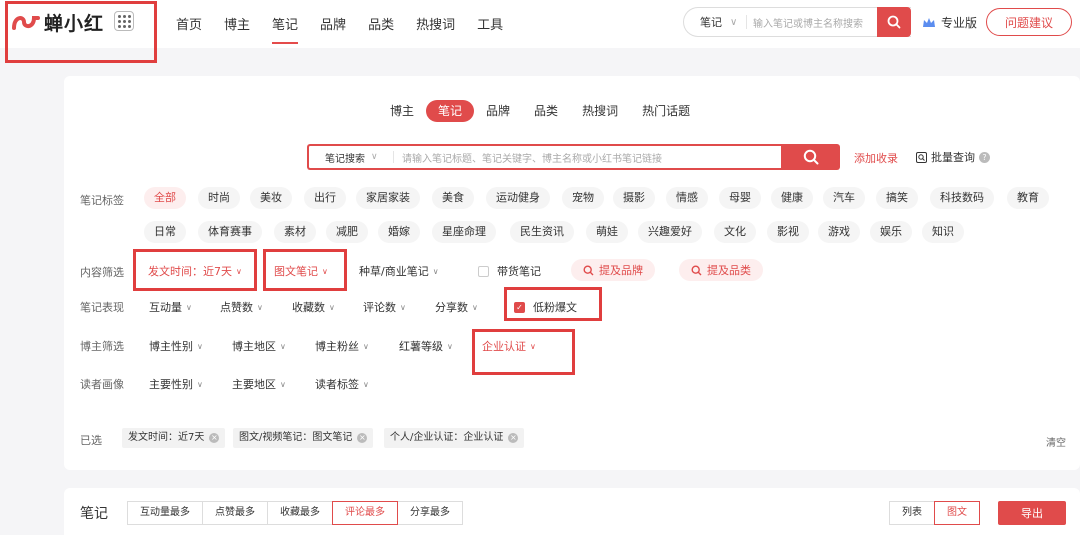 The height and width of the screenshot is (535, 1080). Describe the element at coordinates (399, 271) in the screenshot. I see `seeding-note-filter: 种草/商业笔记 ∨` at that location.